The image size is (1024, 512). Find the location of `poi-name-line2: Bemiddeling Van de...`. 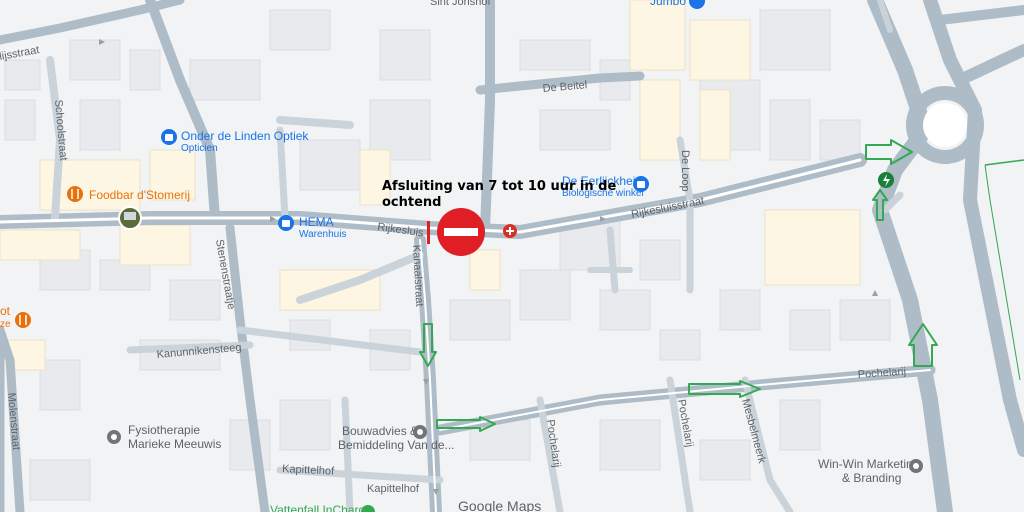

poi-name-line2: Bemiddeling Van de... is located at coordinates (396, 445).